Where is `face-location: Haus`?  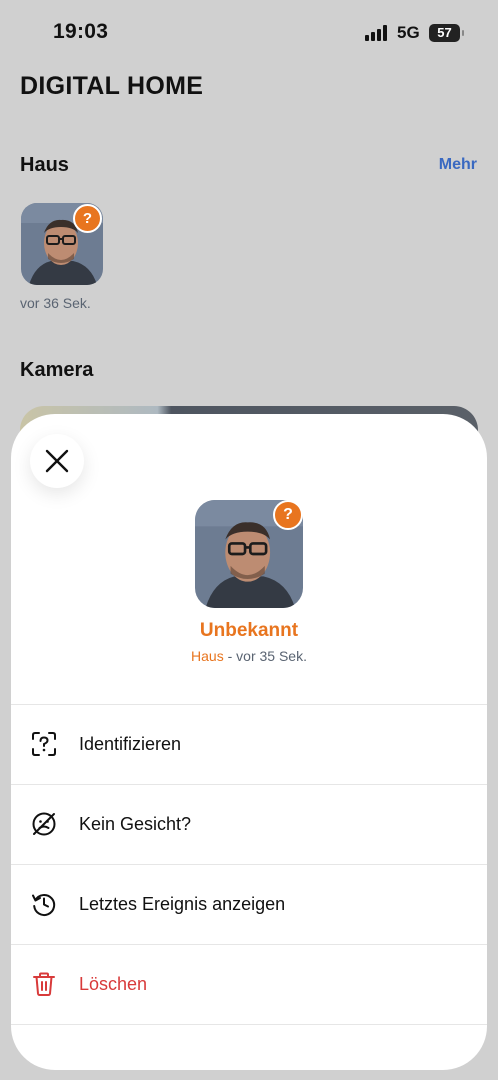 face-location: Haus is located at coordinates (207, 656).